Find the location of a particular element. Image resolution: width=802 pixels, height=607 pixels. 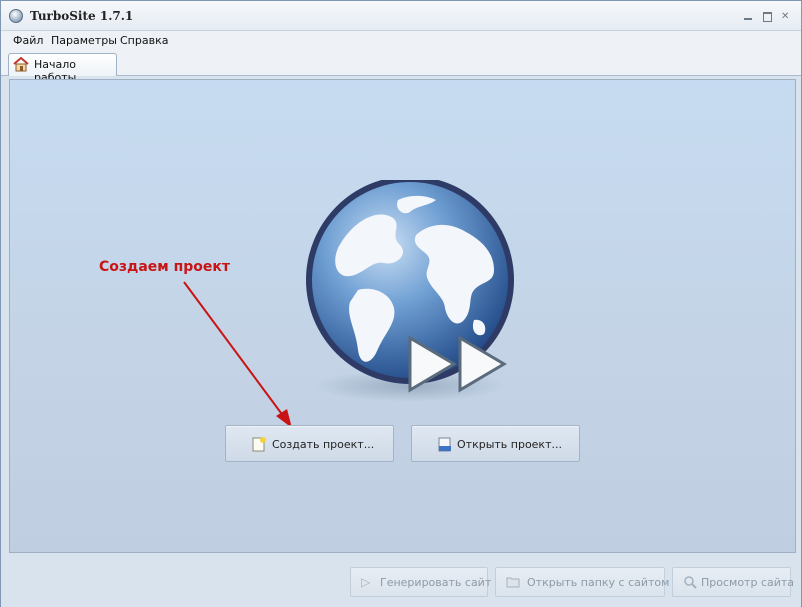

generate-site-label: Генерировать сайт is located at coordinates (436, 582).